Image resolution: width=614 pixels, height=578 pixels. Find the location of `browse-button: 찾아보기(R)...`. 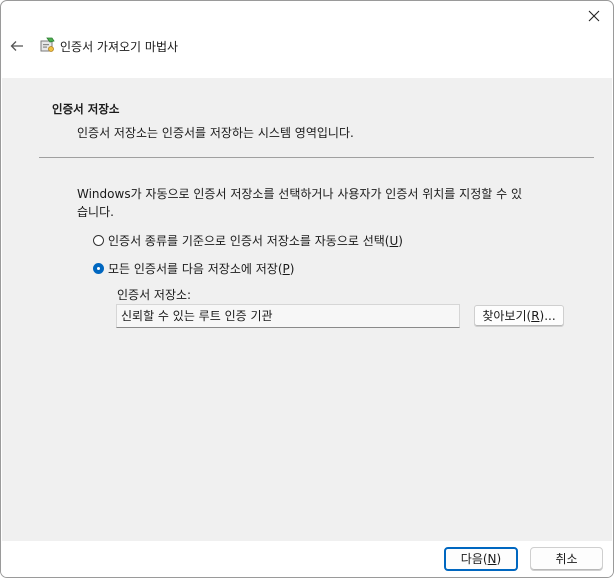

browse-button: 찾아보기(R)... is located at coordinates (519, 316).